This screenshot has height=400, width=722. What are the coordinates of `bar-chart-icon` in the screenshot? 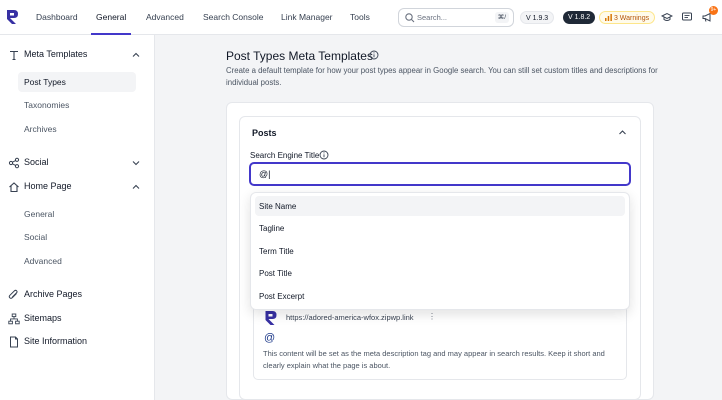 It's located at (608, 17).